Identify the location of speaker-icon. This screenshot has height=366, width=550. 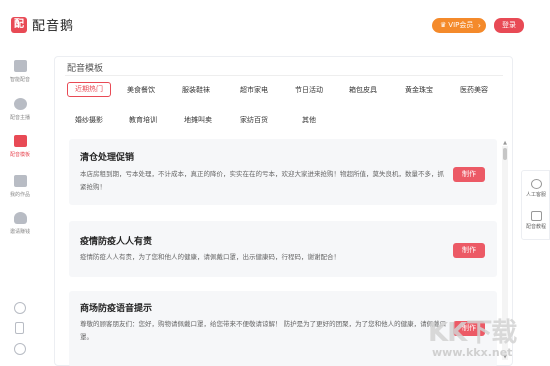
(20, 66).